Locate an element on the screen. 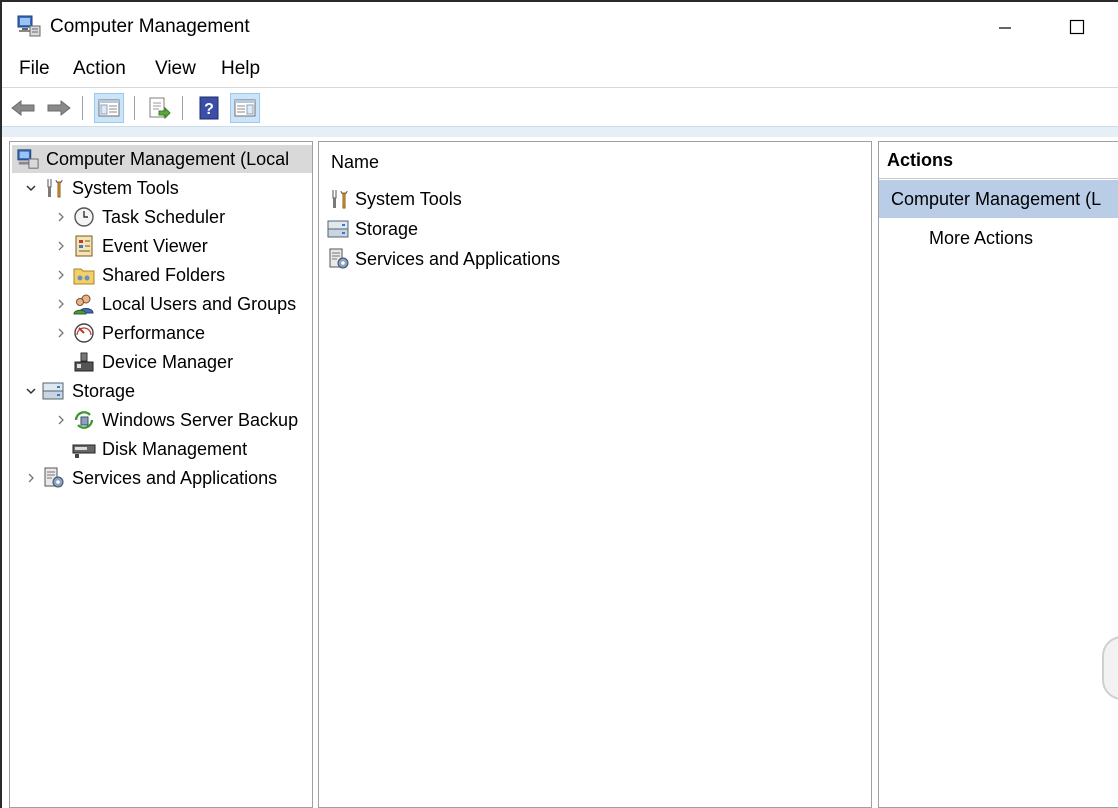 The height and width of the screenshot is (808, 1118). window-title: Computer Management is located at coordinates (150, 26).